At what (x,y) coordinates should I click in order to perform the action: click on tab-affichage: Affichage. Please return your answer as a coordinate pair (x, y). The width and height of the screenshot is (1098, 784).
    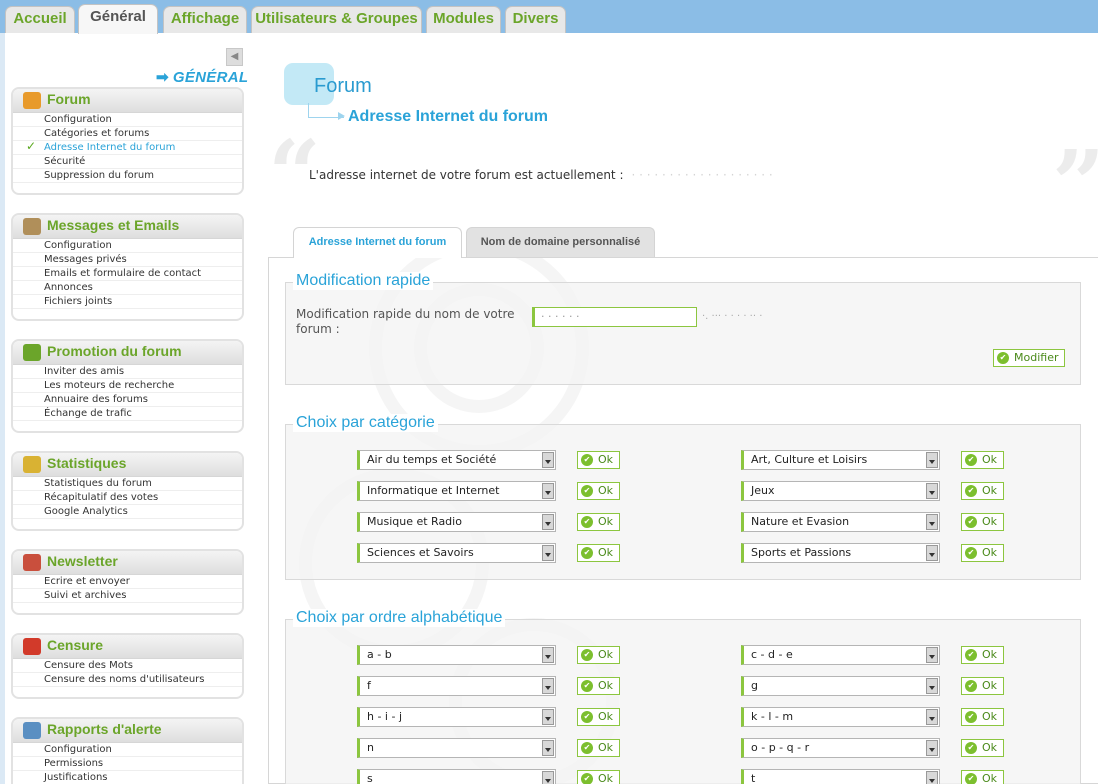
    Looking at the image, I should click on (205, 19).